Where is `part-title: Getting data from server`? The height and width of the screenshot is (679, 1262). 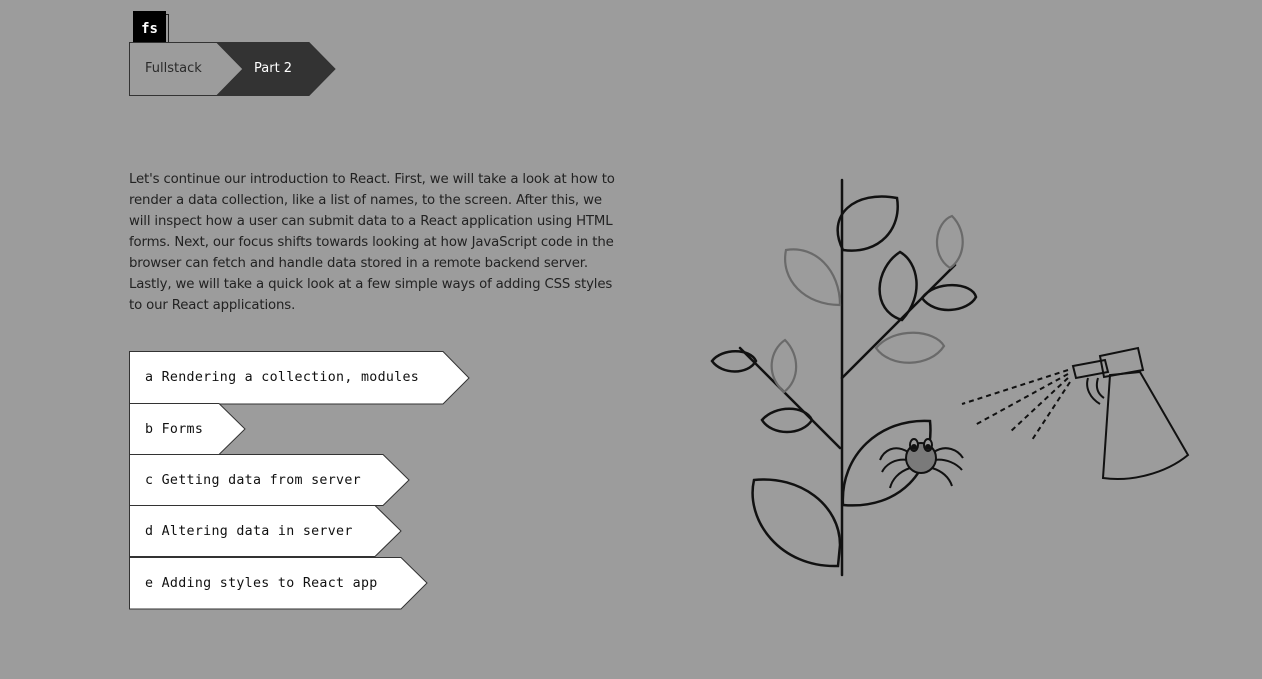
part-title: Getting data from server is located at coordinates (261, 480).